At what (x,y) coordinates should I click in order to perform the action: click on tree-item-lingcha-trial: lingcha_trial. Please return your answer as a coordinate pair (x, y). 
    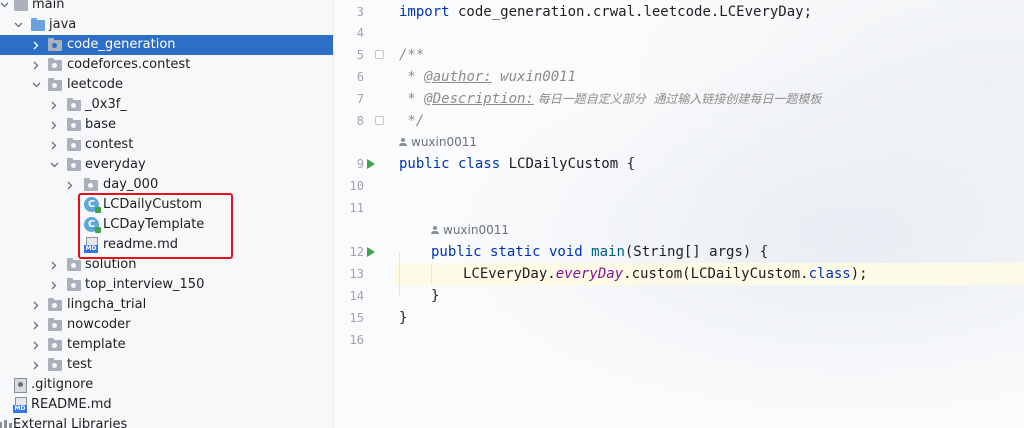
    Looking at the image, I should click on (166, 305).